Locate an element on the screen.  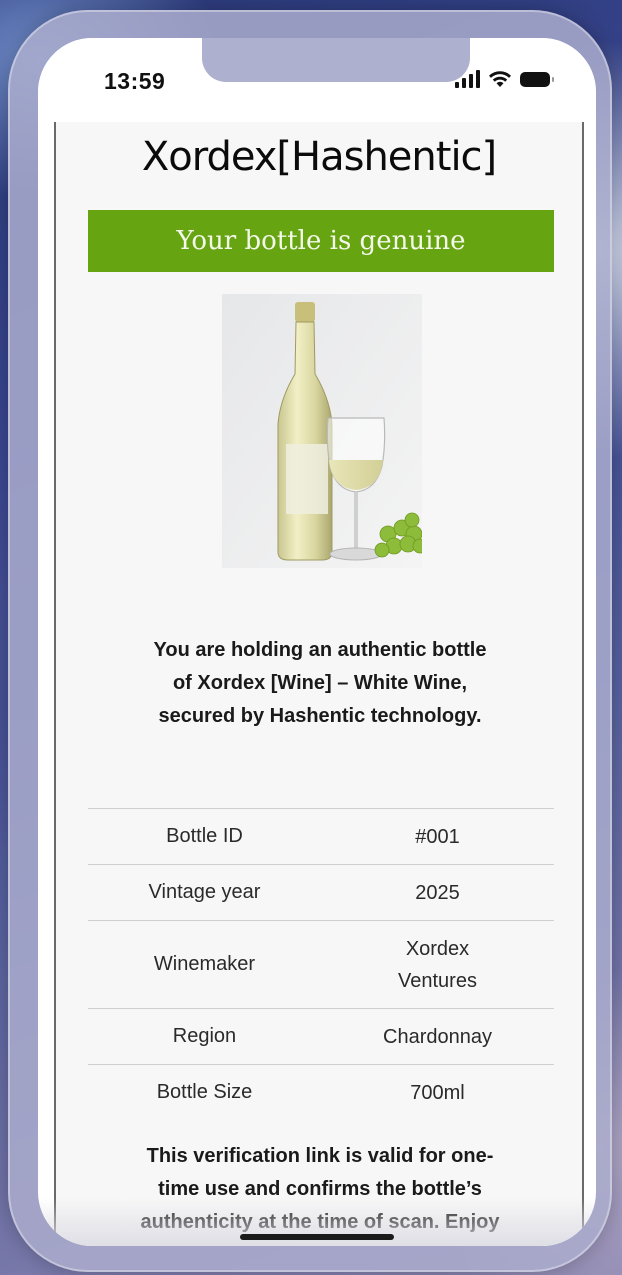
detail-label: Region is located at coordinates (204, 1036).